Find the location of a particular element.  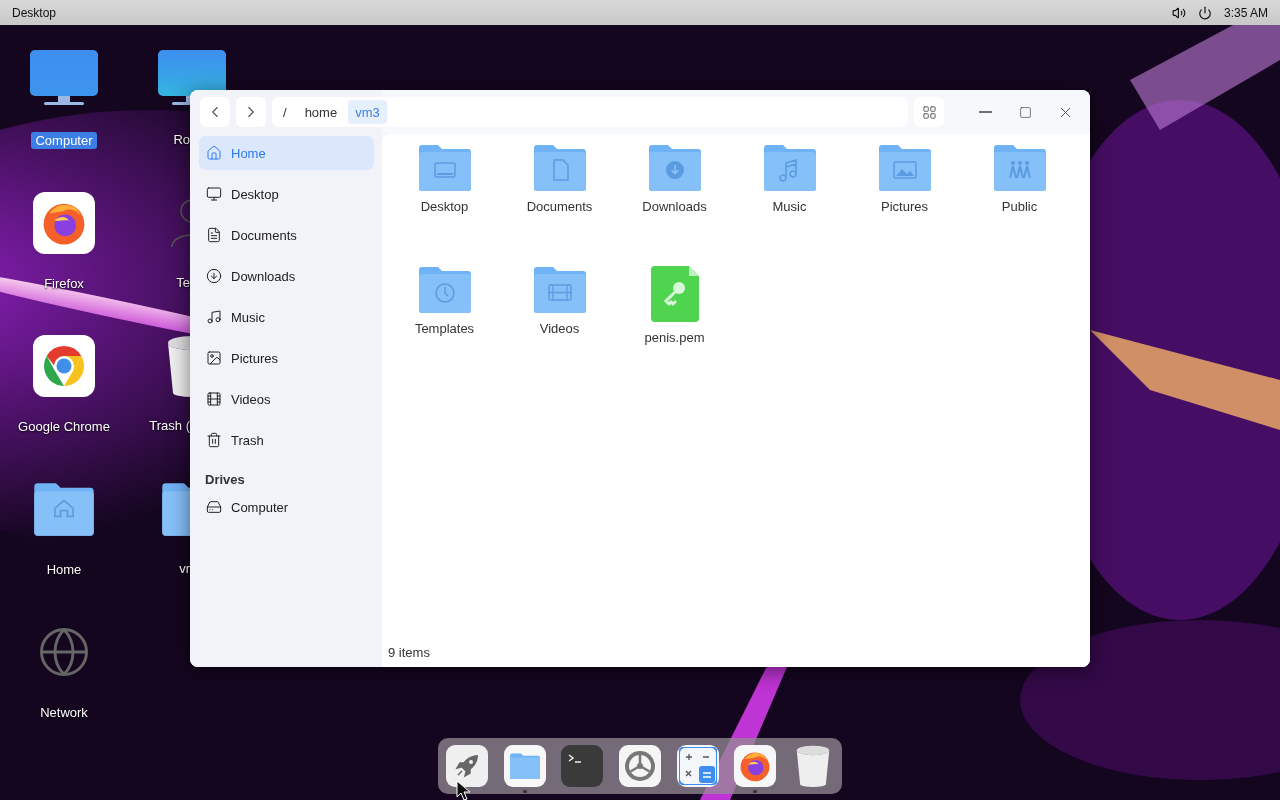

sidebar-item: Documents is located at coordinates (286, 235).